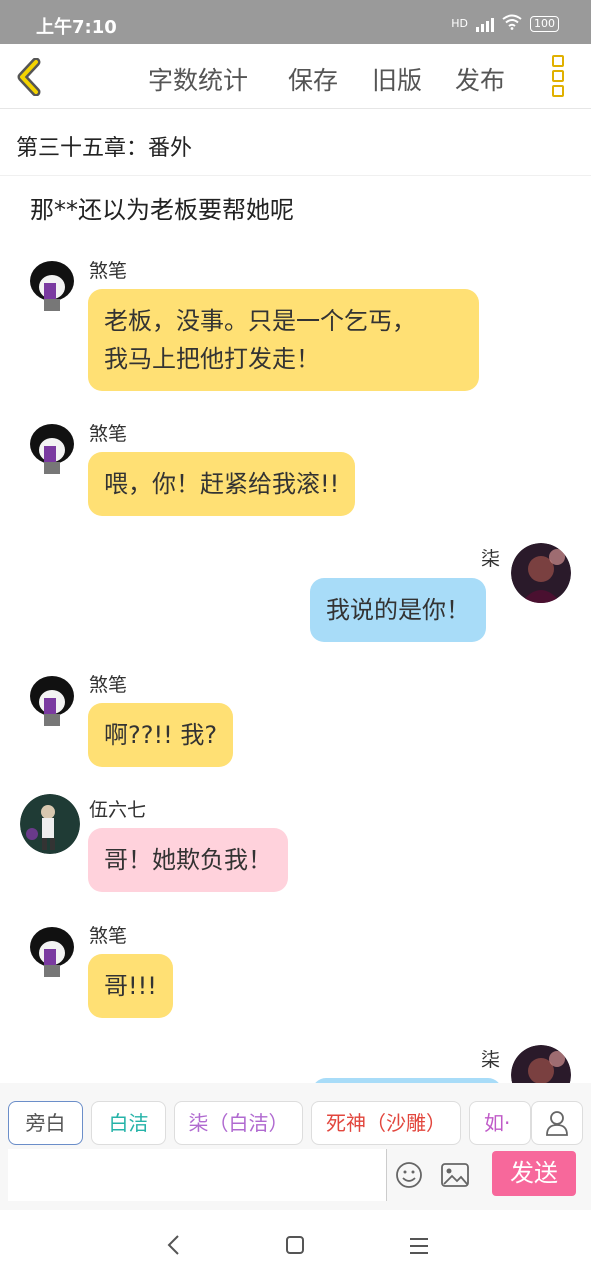  I want to click on role-chip-qi: 柒（白洁）, so click(238, 1123).